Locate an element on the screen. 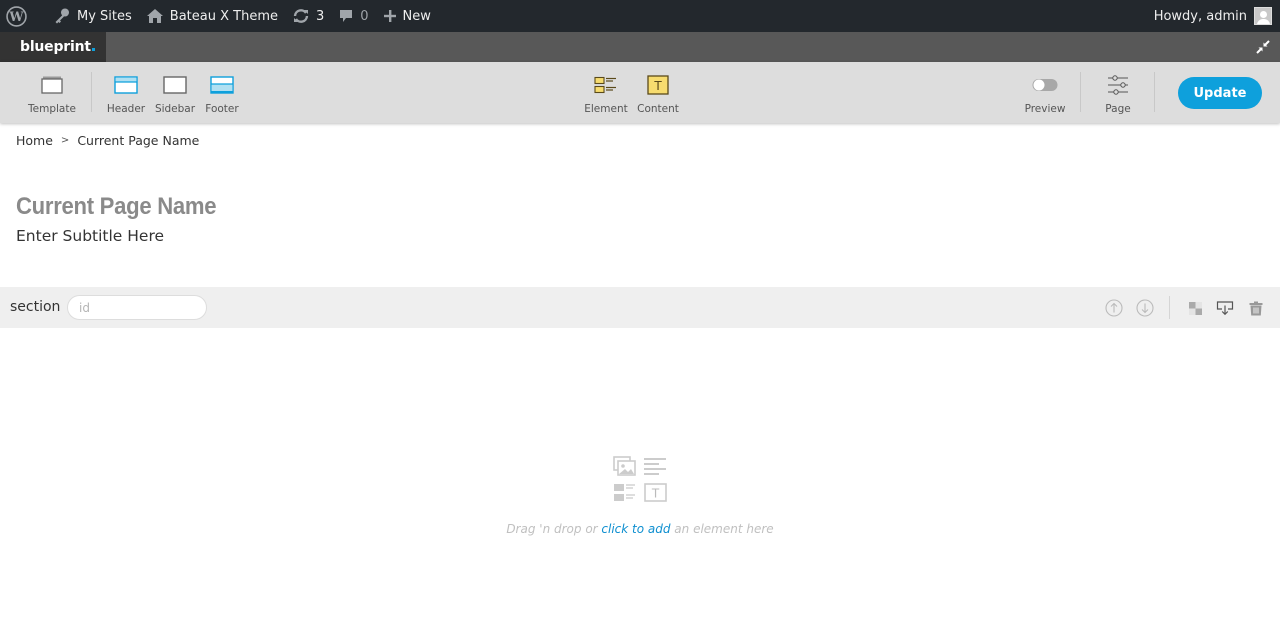  template-label: Template is located at coordinates (52, 109).